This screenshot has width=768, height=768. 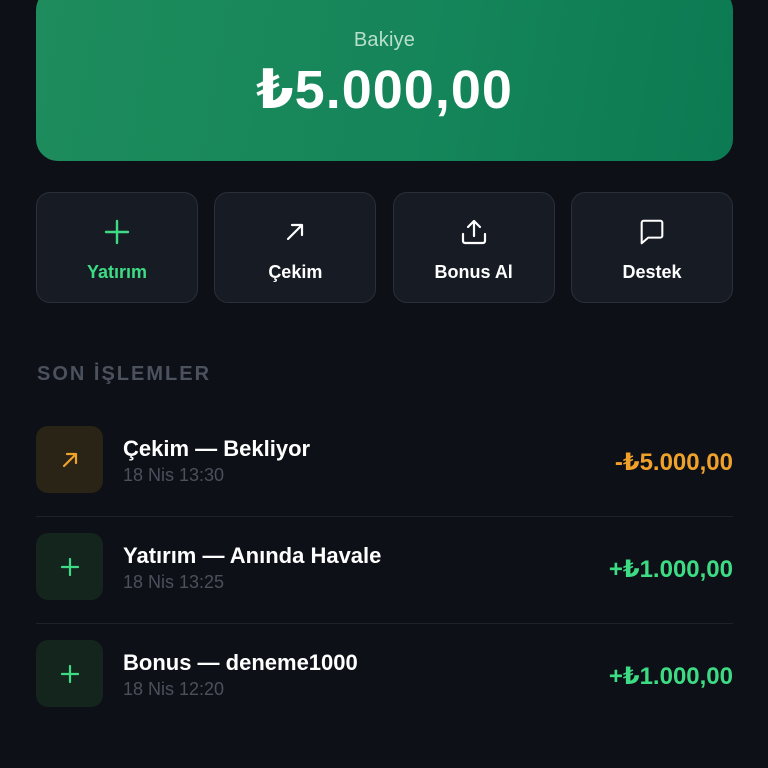 What do you see at coordinates (384, 463) in the screenshot?
I see `transaction-row: Çekim — Bekliyor 18 Nis 13:30 -₺5.000,00` at bounding box center [384, 463].